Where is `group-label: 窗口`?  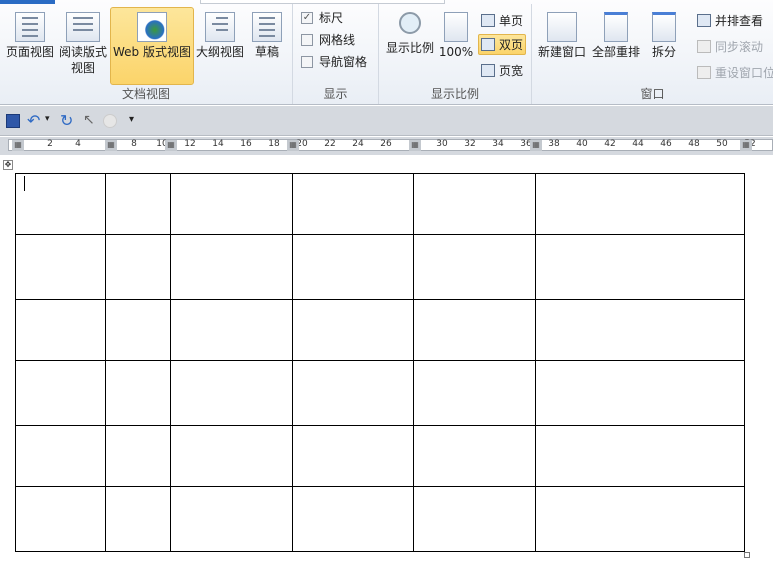 group-label: 窗口 is located at coordinates (652, 94).